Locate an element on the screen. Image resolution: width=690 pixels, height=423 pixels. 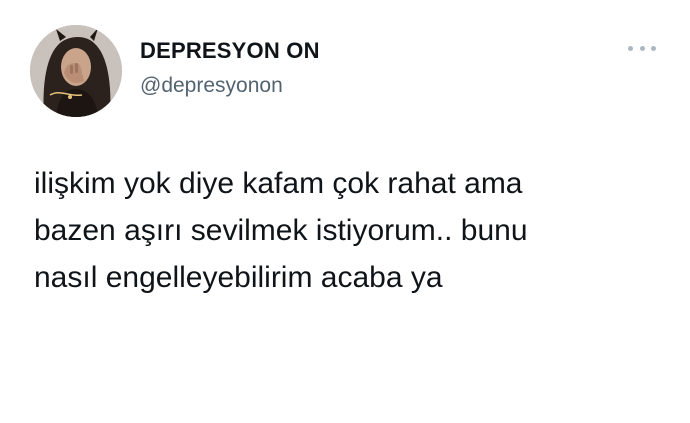
profile-photo-icon is located at coordinates (76, 71).